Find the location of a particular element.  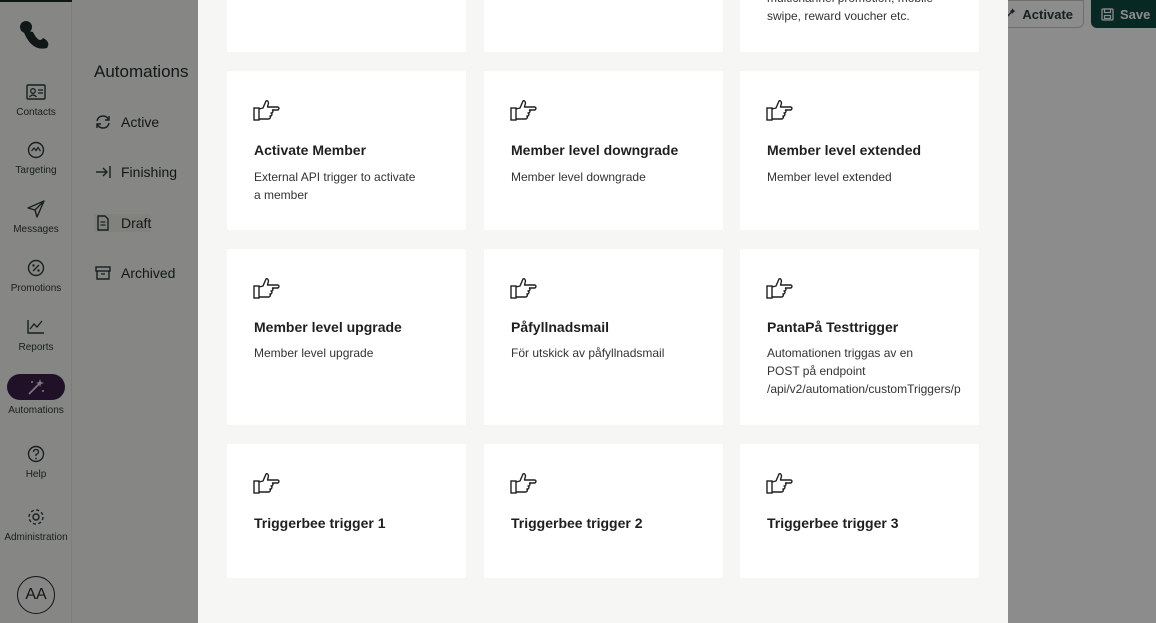

trigger-card-title: Member level downgrade is located at coordinates (595, 150).